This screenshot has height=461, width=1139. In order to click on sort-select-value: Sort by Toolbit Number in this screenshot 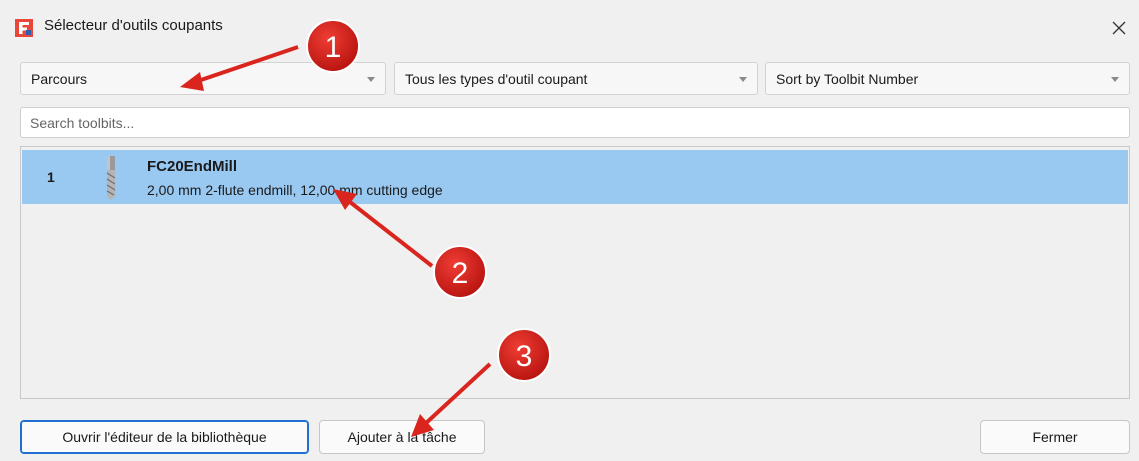, I will do `click(847, 79)`.